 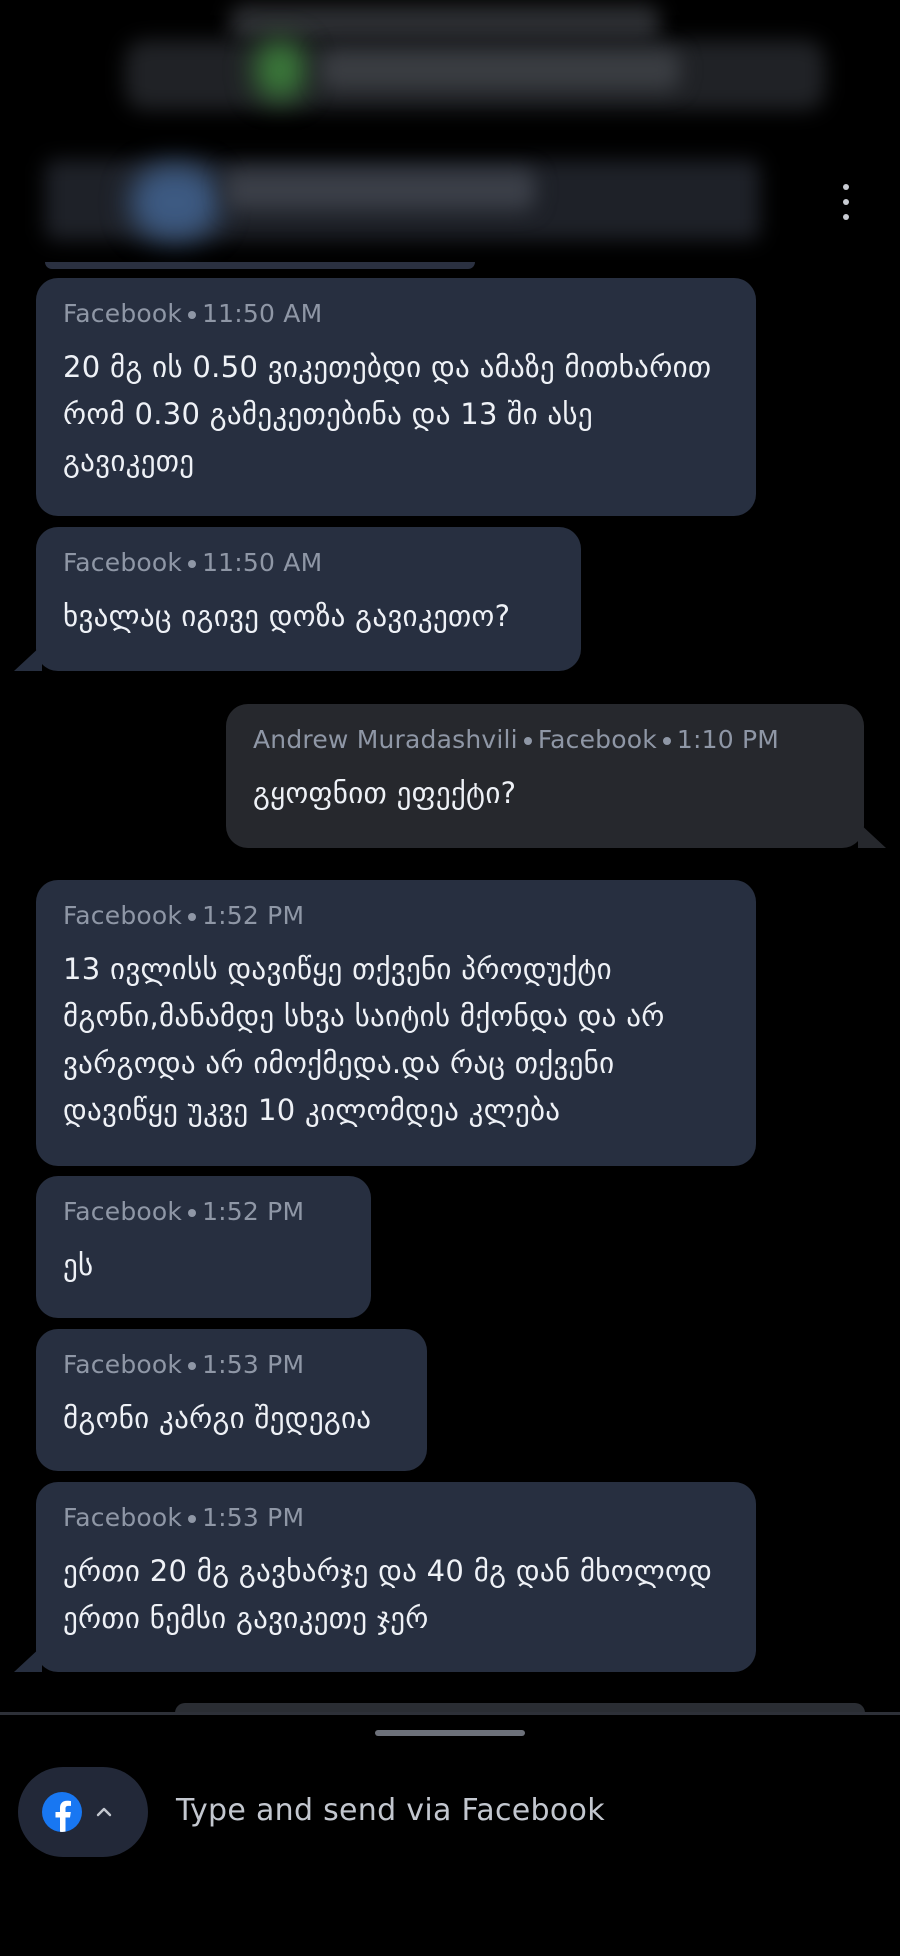 What do you see at coordinates (104, 1812) in the screenshot?
I see `chevron-up-icon` at bounding box center [104, 1812].